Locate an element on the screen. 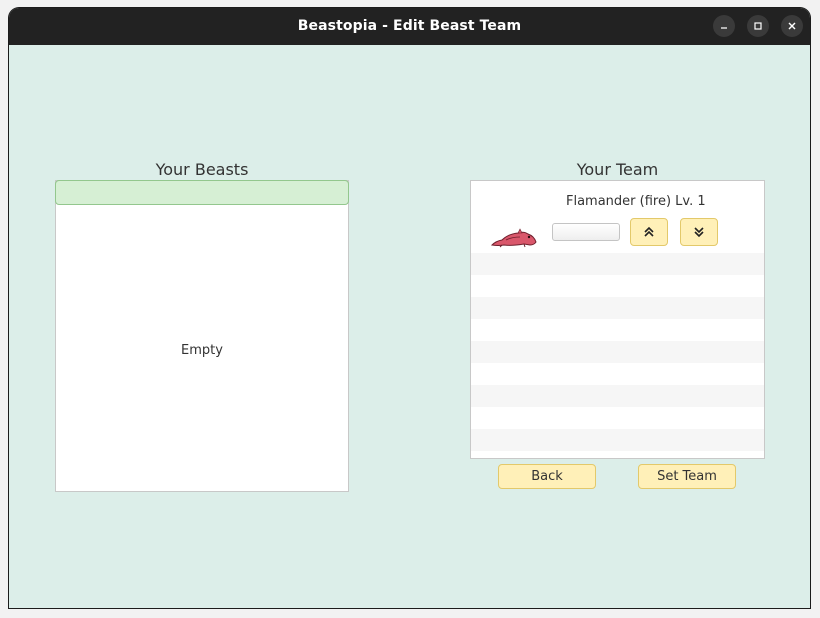 The height and width of the screenshot is (618, 820). move-down-button is located at coordinates (699, 232).